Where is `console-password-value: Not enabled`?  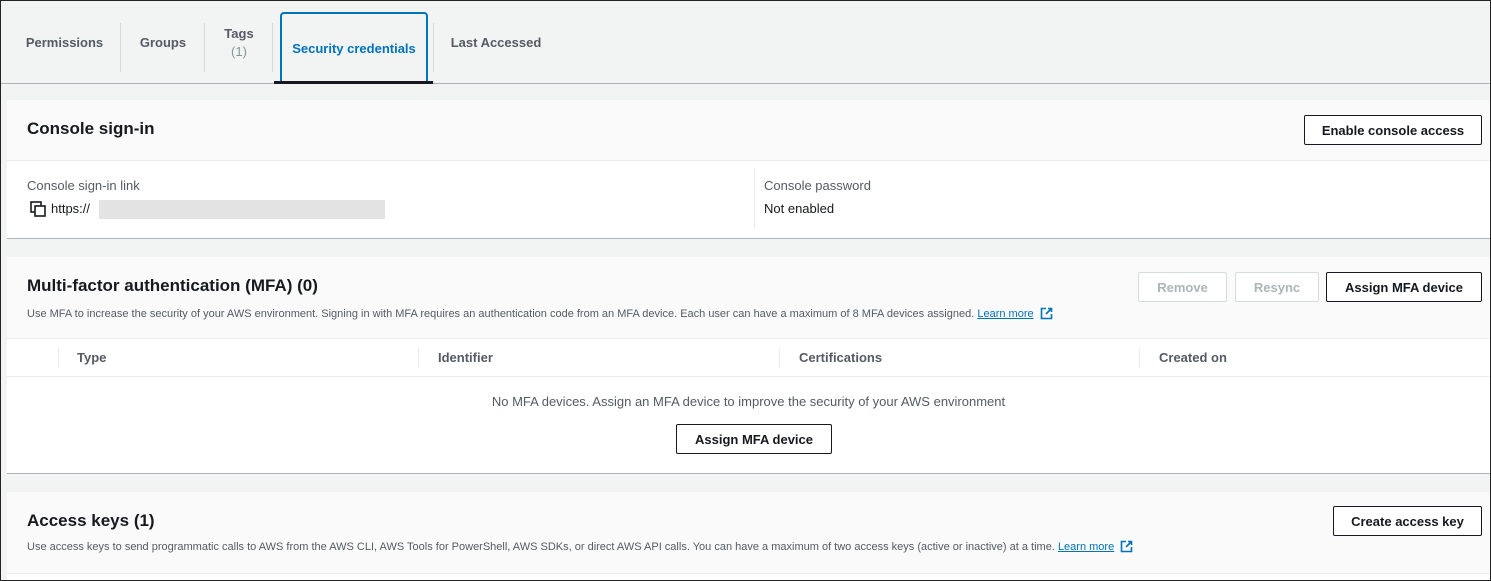
console-password-value: Not enabled is located at coordinates (799, 208).